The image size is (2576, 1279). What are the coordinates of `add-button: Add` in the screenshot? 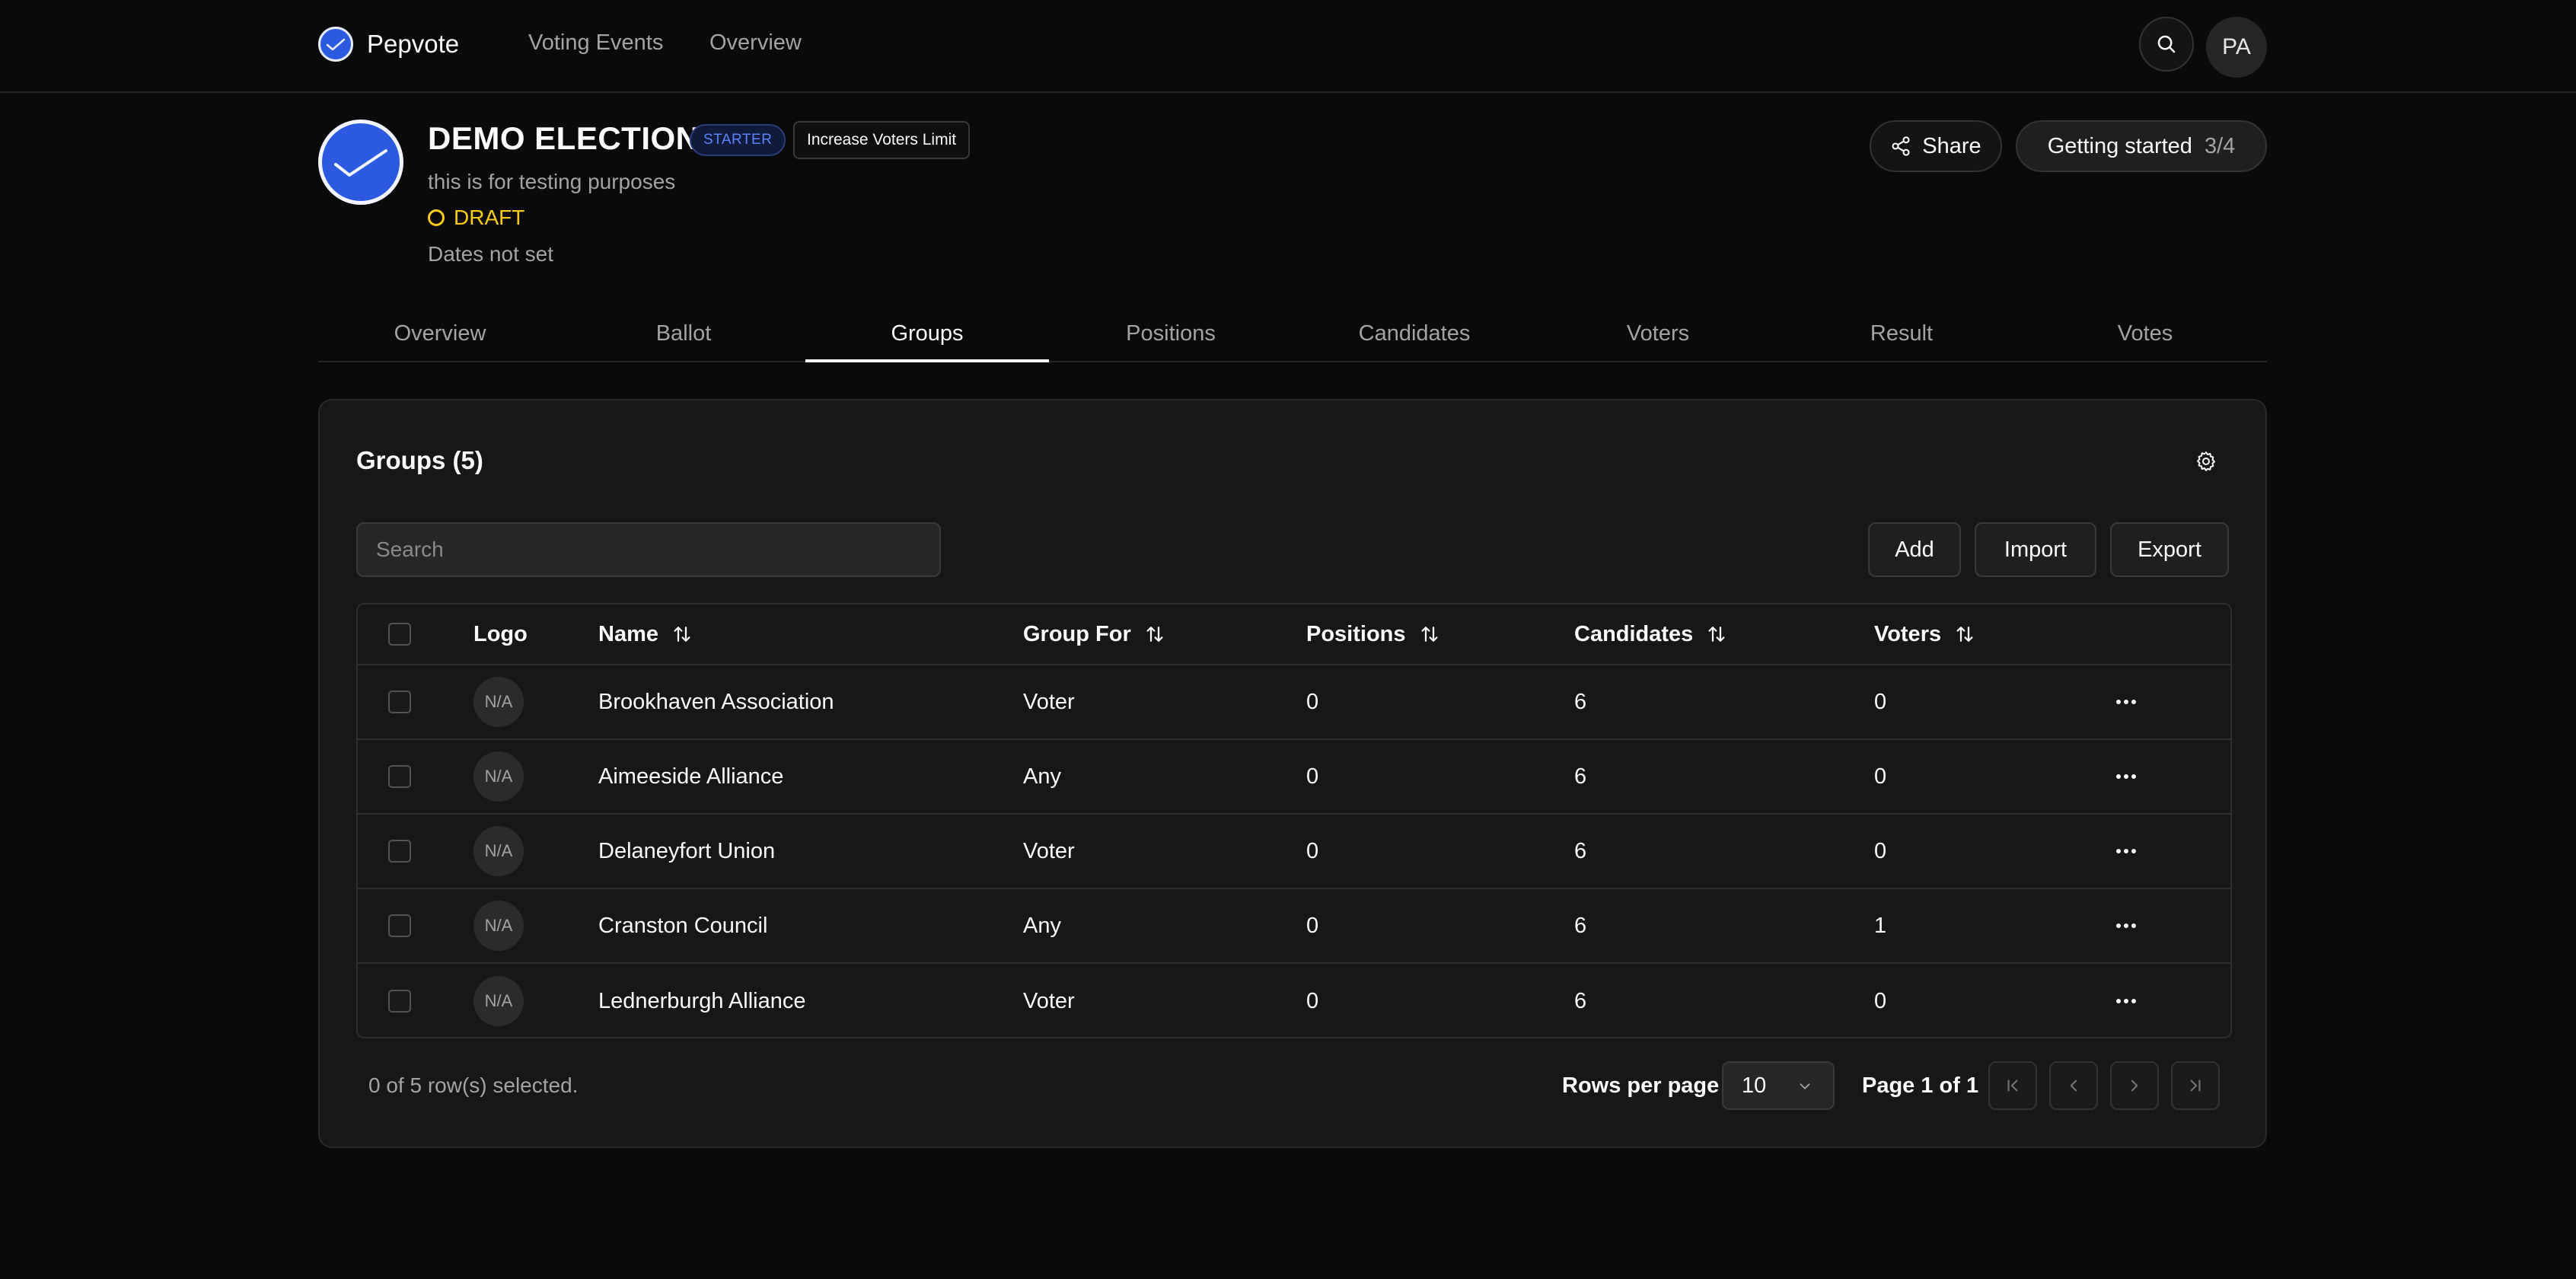 It's located at (1914, 549).